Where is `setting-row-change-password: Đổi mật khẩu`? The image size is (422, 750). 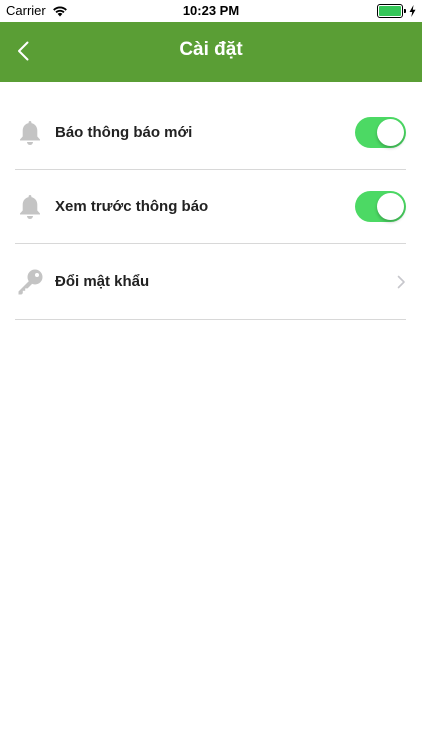 setting-row-change-password: Đổi mật khẩu is located at coordinates (210, 282).